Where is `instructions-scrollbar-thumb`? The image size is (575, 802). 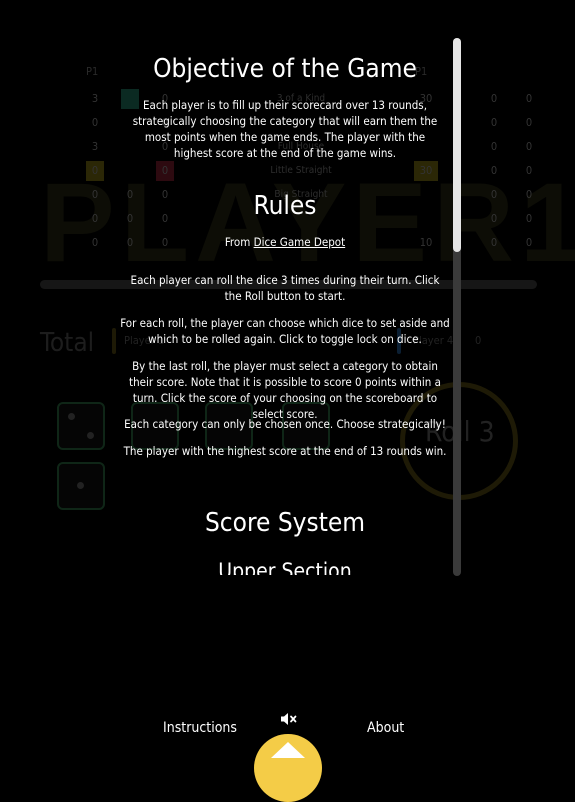
instructions-scrollbar-thumb is located at coordinates (457, 145).